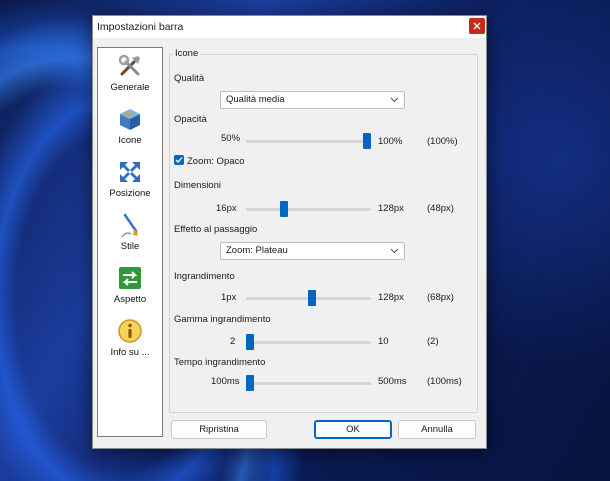 Image resolution: width=610 pixels, height=481 pixels. Describe the element at coordinates (255, 99) in the screenshot. I see `quality-value: Qualità media` at that location.